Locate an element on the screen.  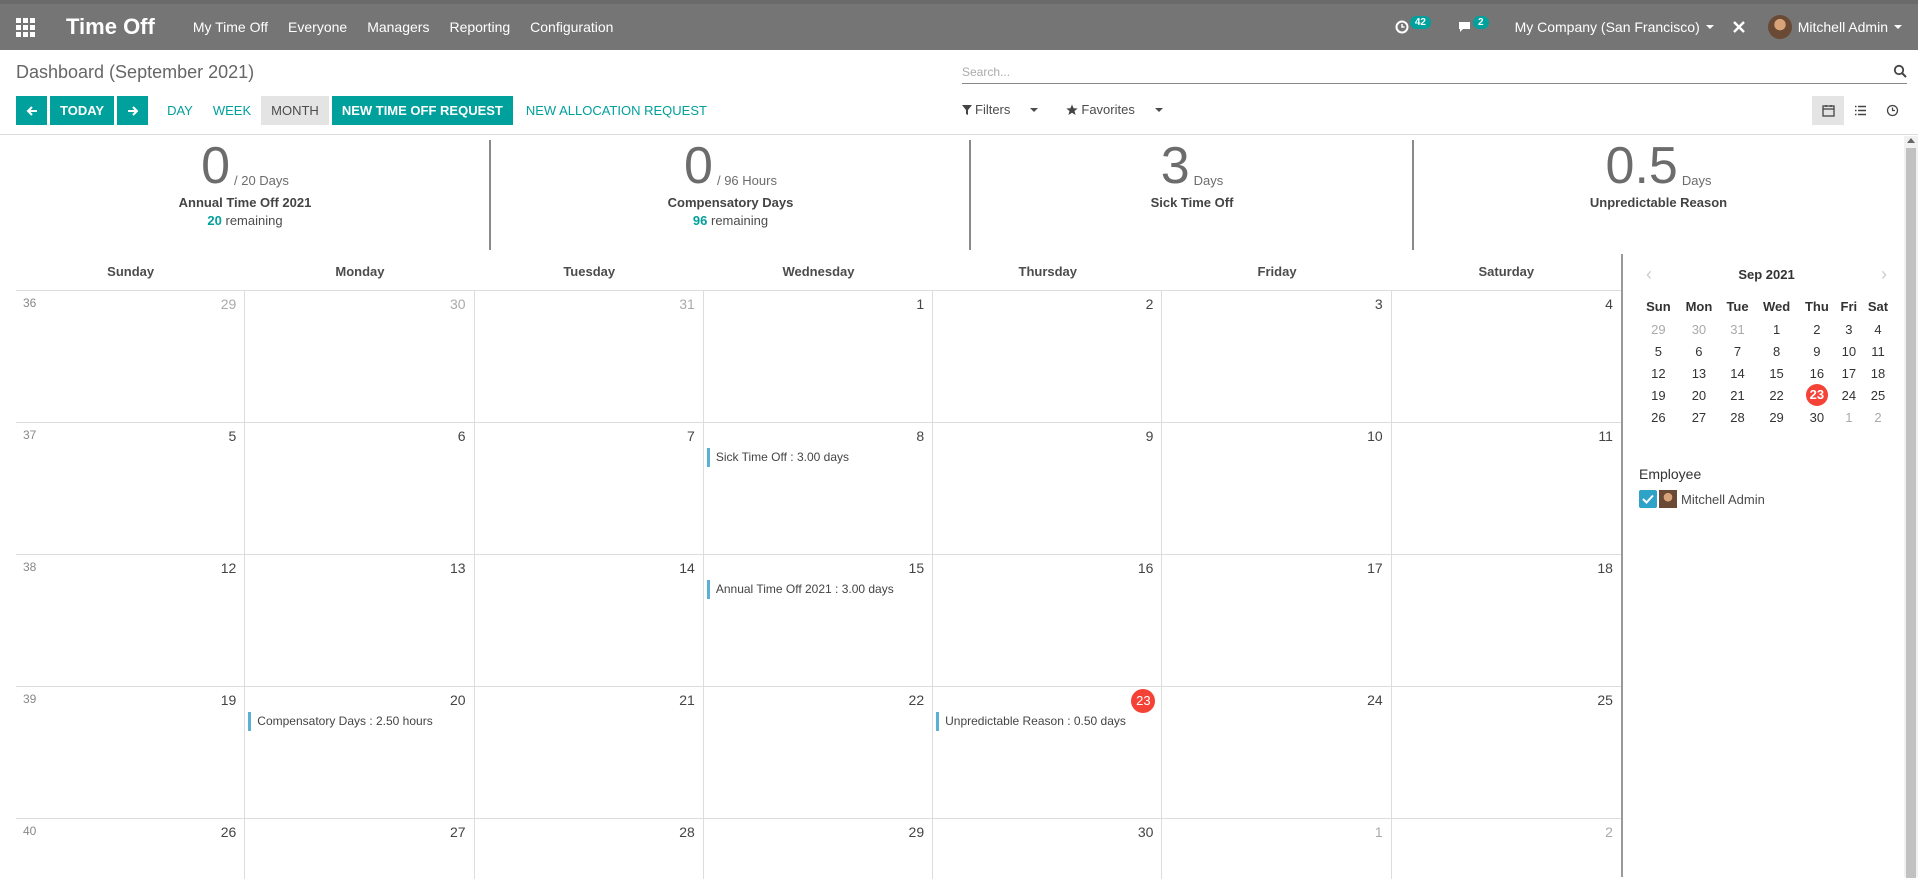
next-button is located at coordinates (133, 110).